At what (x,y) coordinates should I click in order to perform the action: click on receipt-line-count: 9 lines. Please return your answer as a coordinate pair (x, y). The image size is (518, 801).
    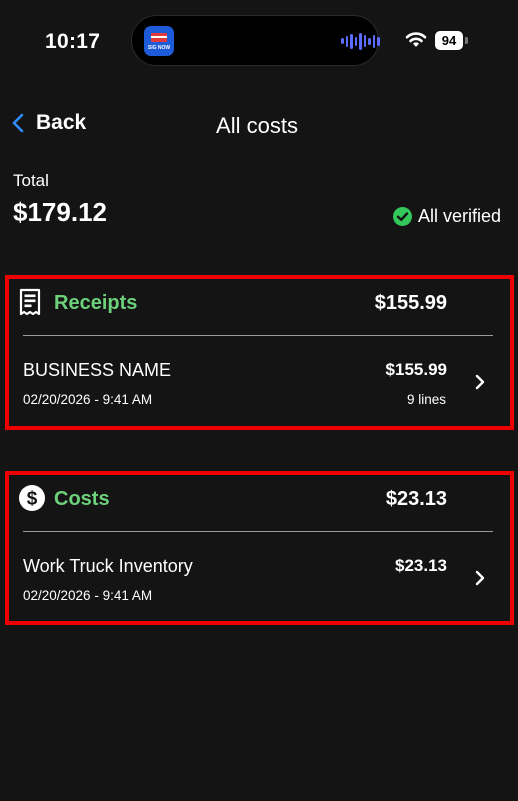
    Looking at the image, I should click on (426, 399).